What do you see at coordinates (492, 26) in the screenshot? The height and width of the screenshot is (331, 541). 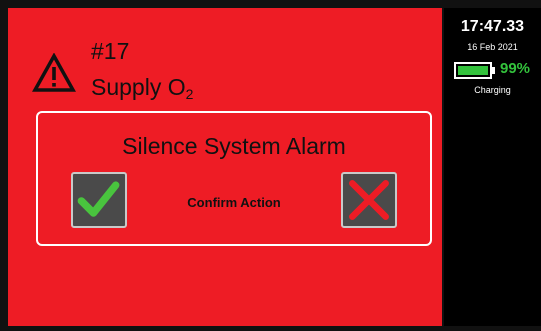 I see `clock-time: 17:47.33` at bounding box center [492, 26].